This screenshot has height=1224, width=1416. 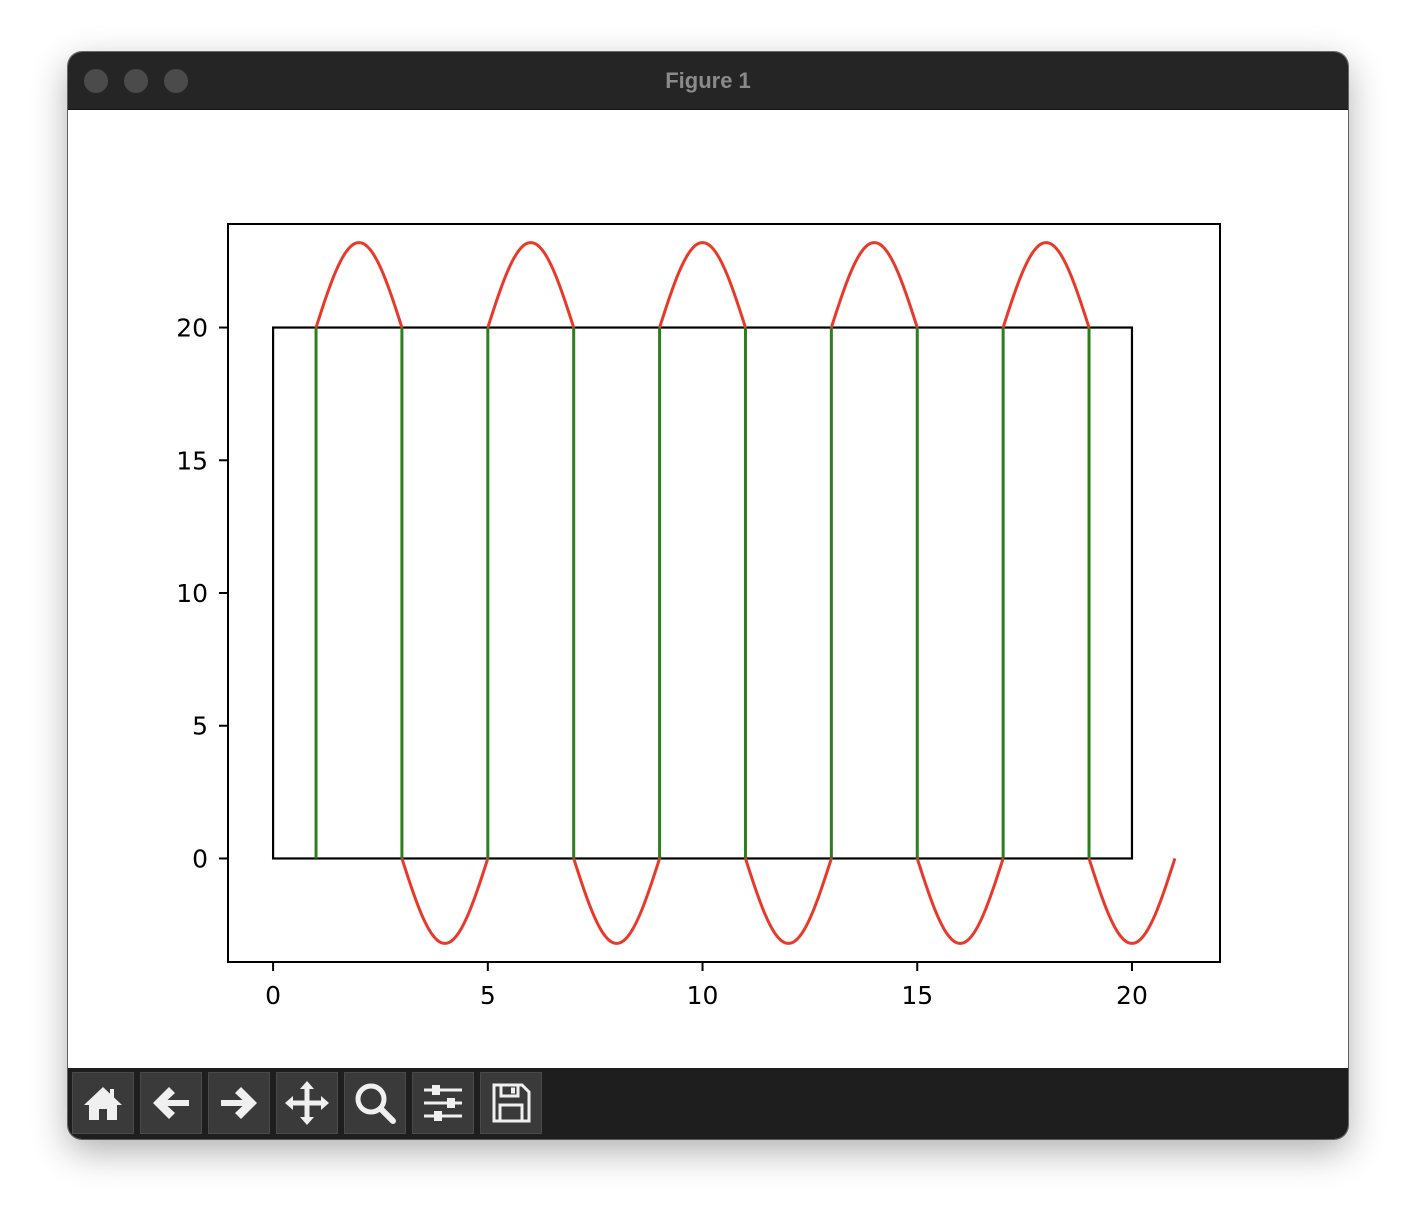 What do you see at coordinates (1132, 995) in the screenshot?
I see `x-tick-label: 20` at bounding box center [1132, 995].